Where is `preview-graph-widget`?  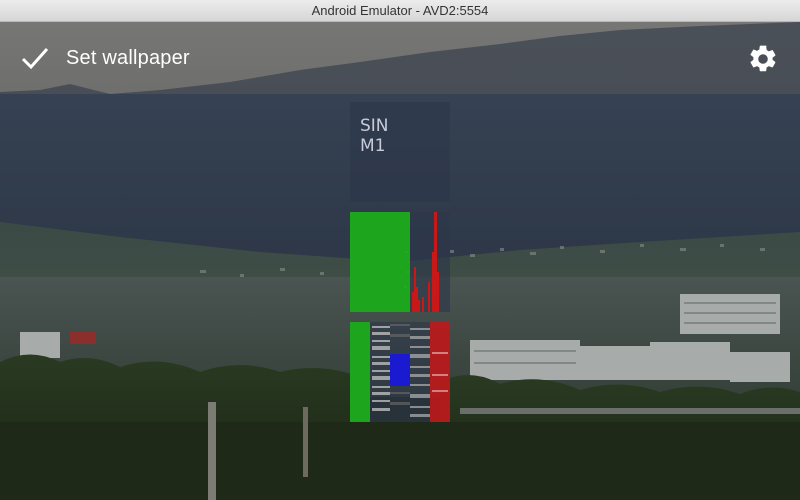 preview-graph-widget is located at coordinates (400, 262).